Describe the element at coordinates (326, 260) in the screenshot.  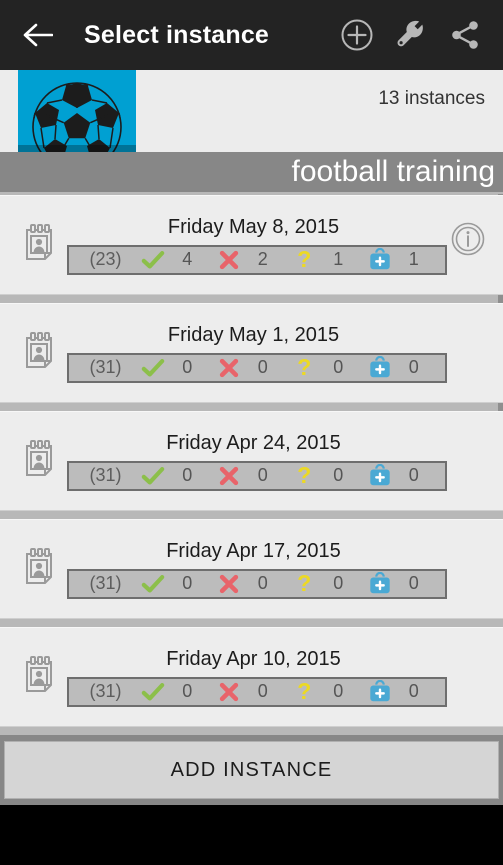
I see `stat-unknown-group: ? 1` at that location.